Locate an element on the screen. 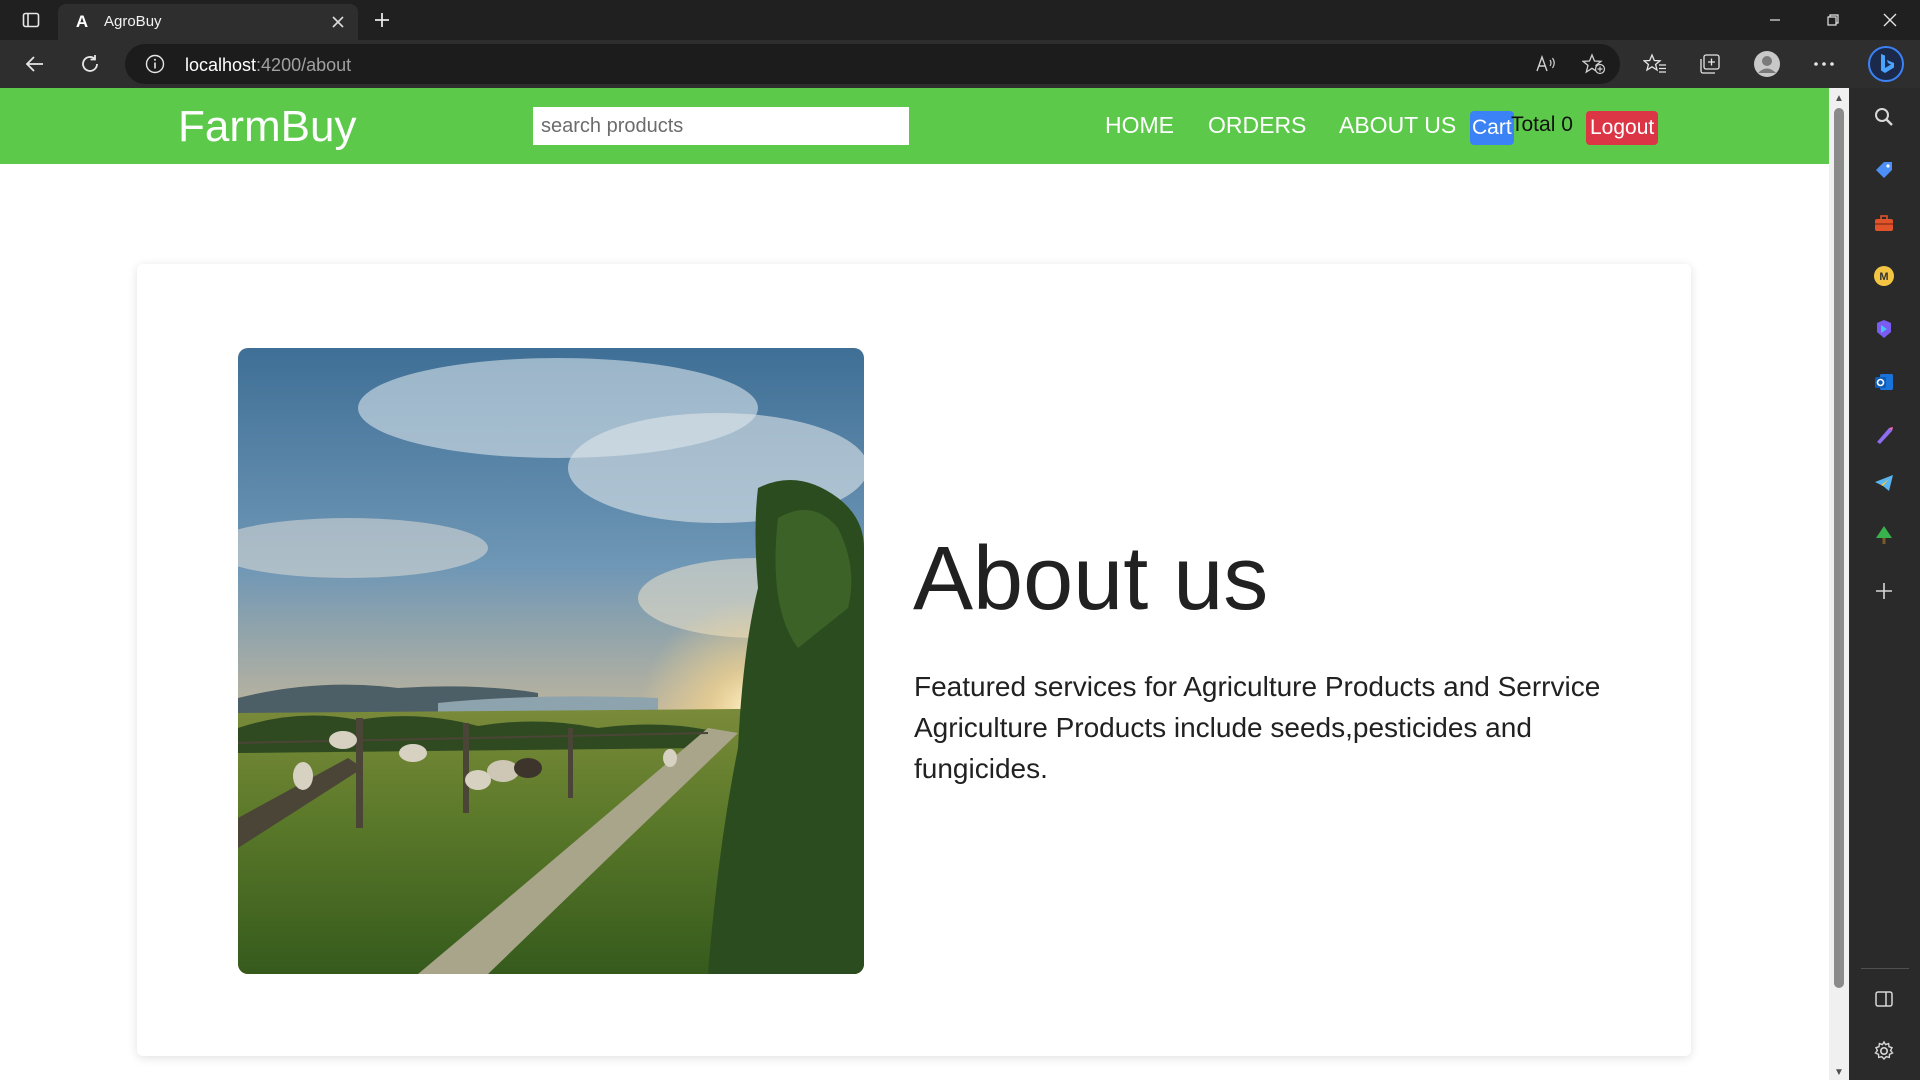 Image resolution: width=1920 pixels, height=1080 pixels. refresh-icon is located at coordinates (90, 64).